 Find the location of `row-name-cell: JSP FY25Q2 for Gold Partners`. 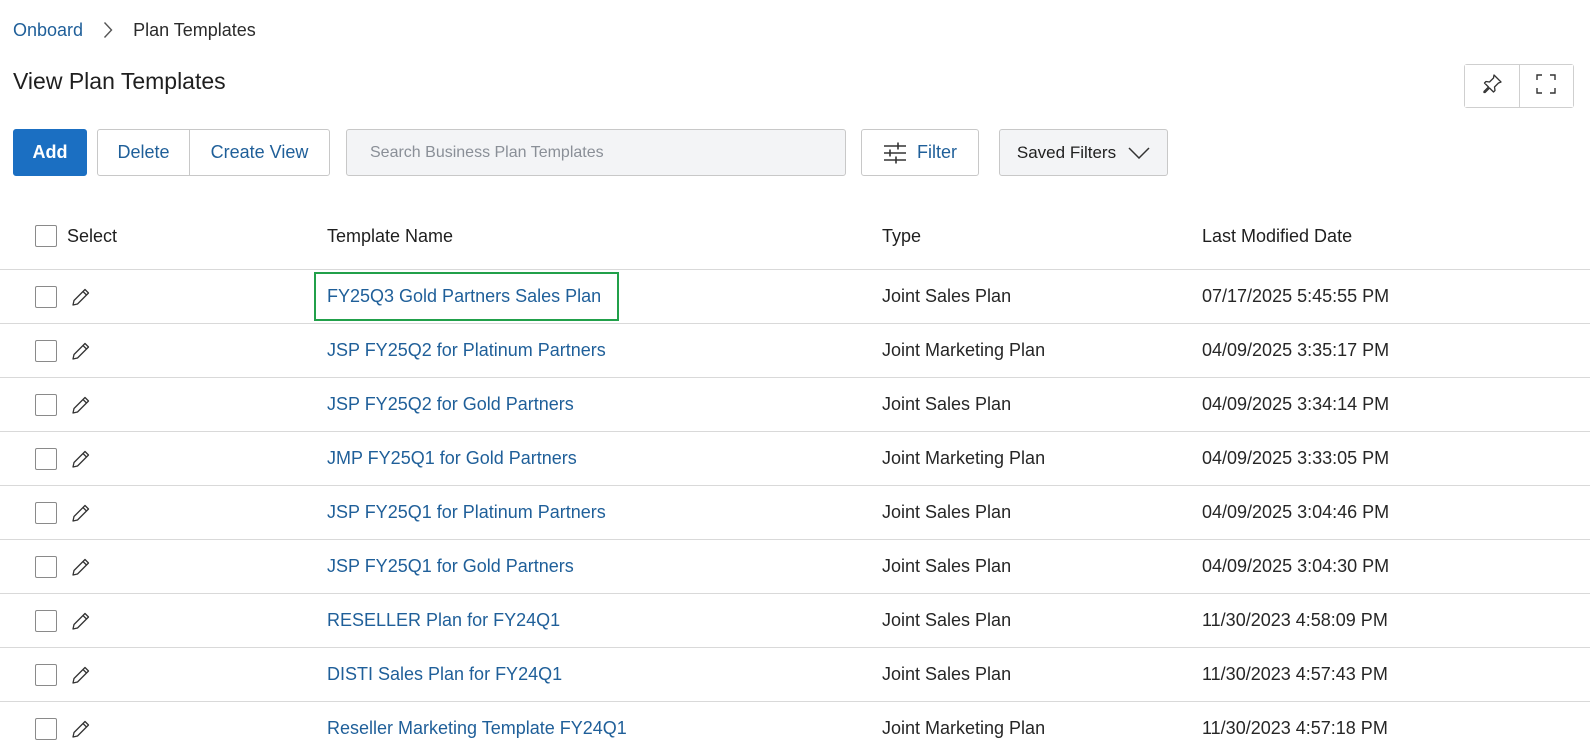

row-name-cell: JSP FY25Q2 for Gold Partners is located at coordinates (450, 404).